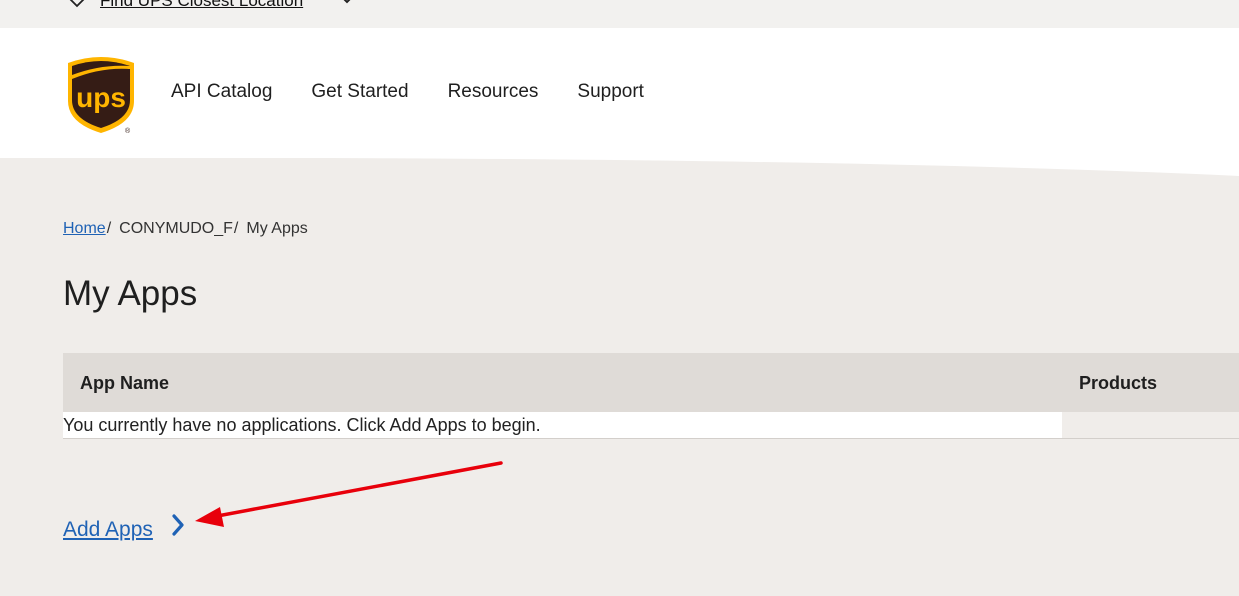  Describe the element at coordinates (493, 92) in the screenshot. I see `nav-resources: Resources` at that location.